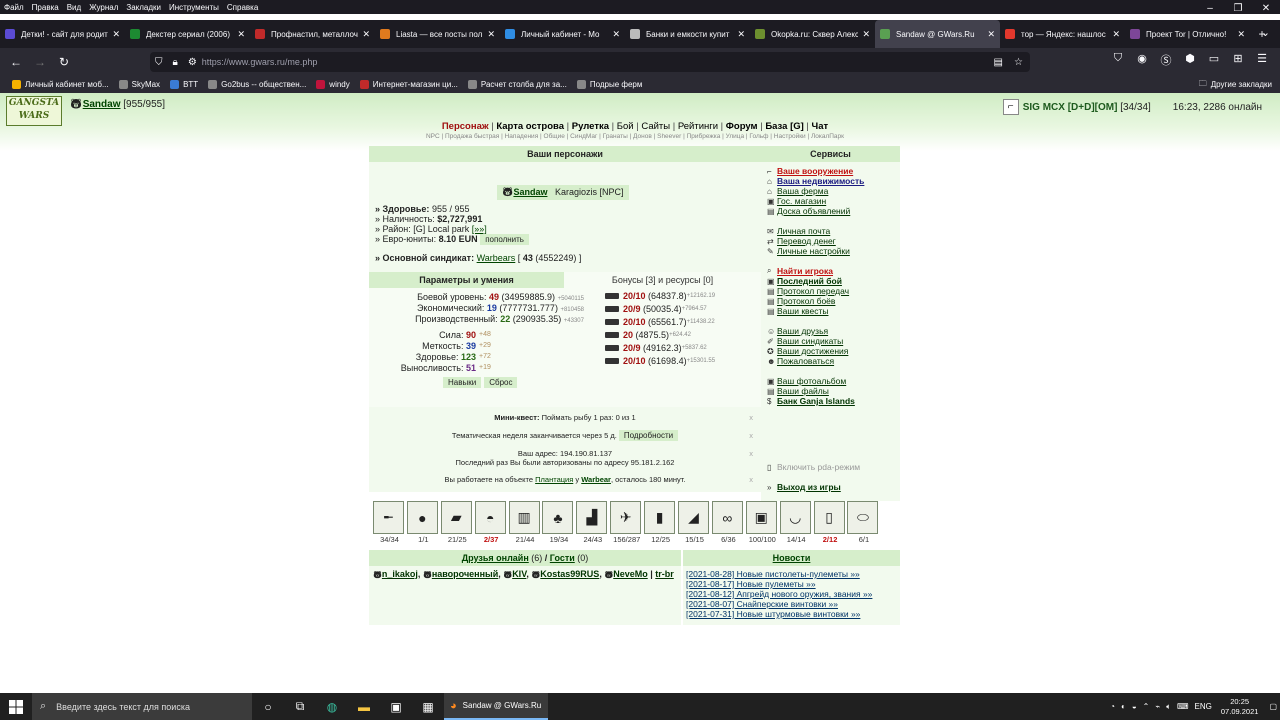 This screenshot has width=1280, height=720. What do you see at coordinates (312, 34) in the screenshot?
I see `browser-tab: Профнастил, металлоч ✕` at bounding box center [312, 34].